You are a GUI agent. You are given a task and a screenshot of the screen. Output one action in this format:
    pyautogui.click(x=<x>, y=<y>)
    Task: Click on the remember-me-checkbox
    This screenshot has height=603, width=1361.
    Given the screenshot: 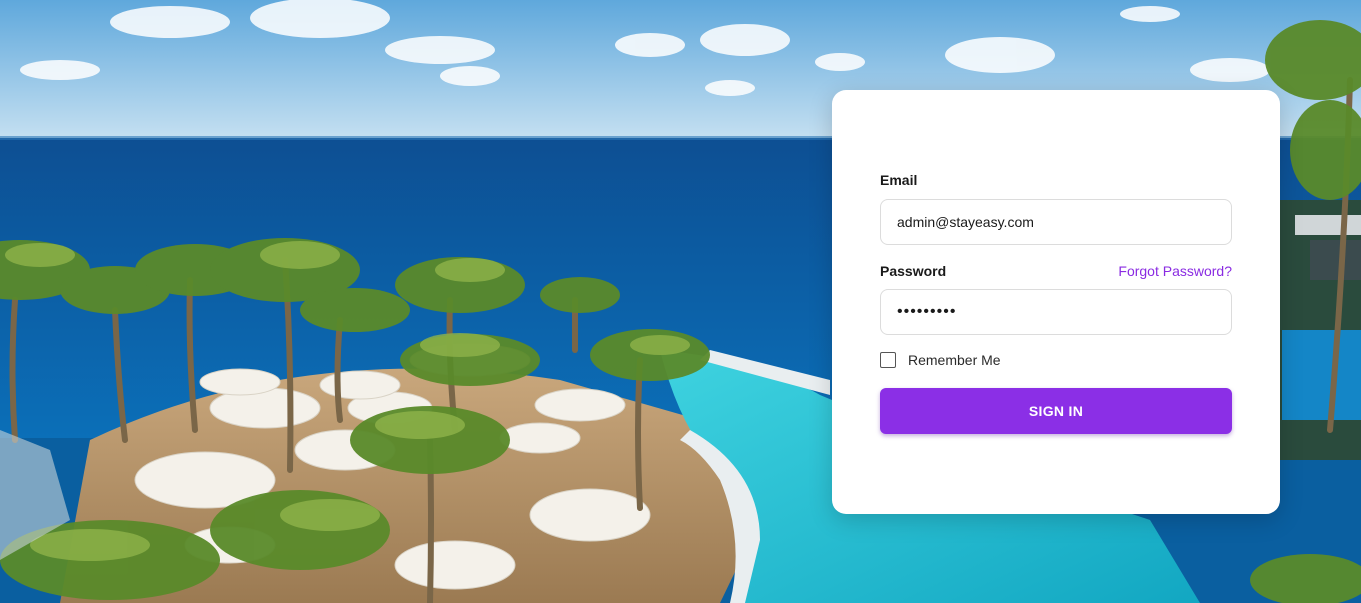 What is the action you would take?
    pyautogui.click(x=888, y=360)
    